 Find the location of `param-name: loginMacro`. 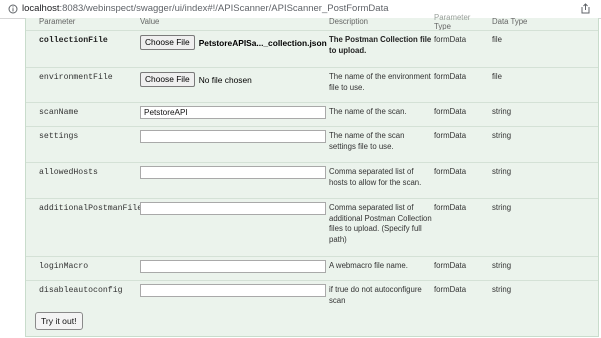

param-name: loginMacro is located at coordinates (64, 266).